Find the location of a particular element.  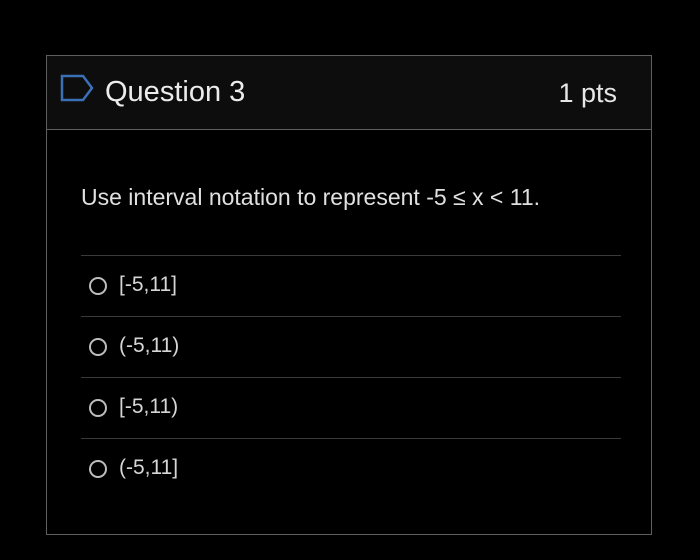

question-header: Question 3 1 pts is located at coordinates (349, 93).